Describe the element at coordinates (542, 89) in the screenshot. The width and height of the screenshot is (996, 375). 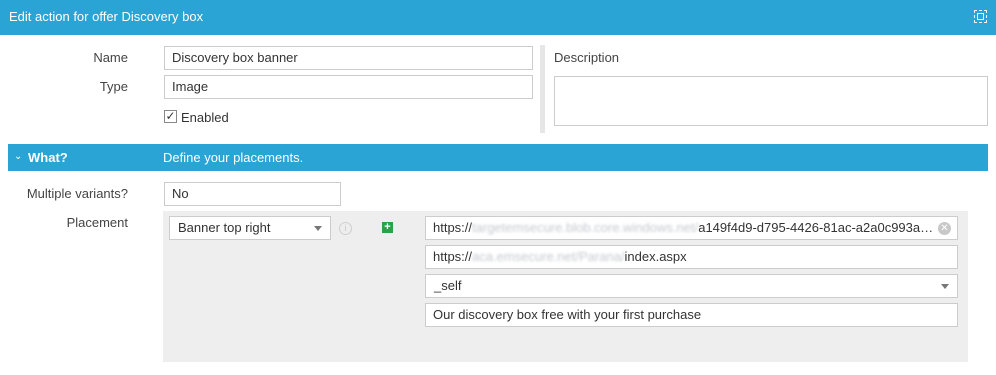
I see `column-divider` at that location.